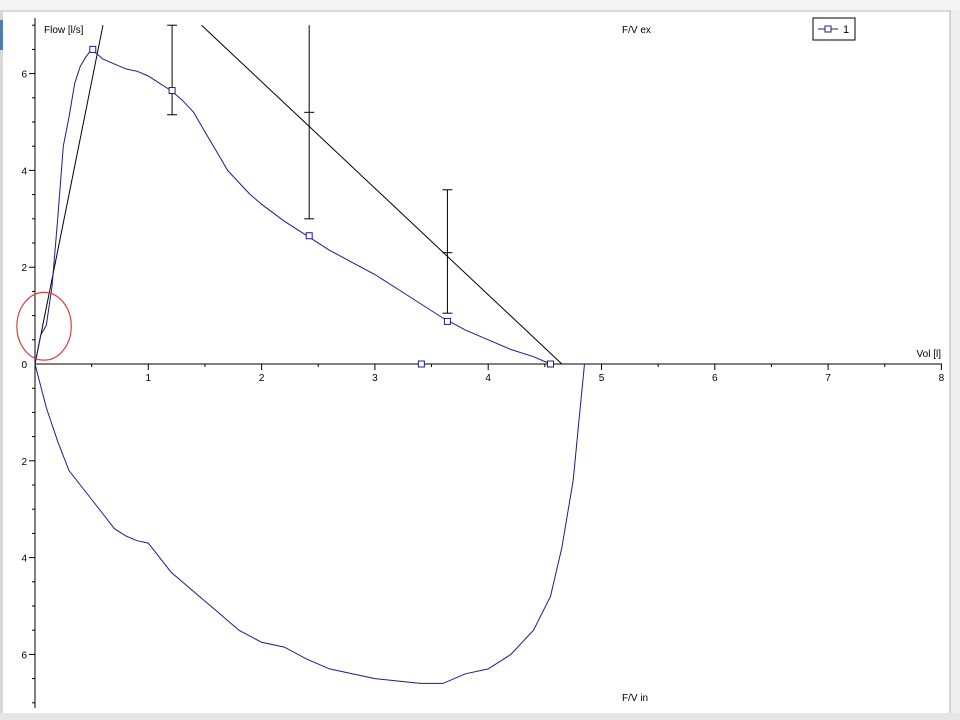 This screenshot has height=720, width=960. I want to click on annotation-circle, so click(44, 326).